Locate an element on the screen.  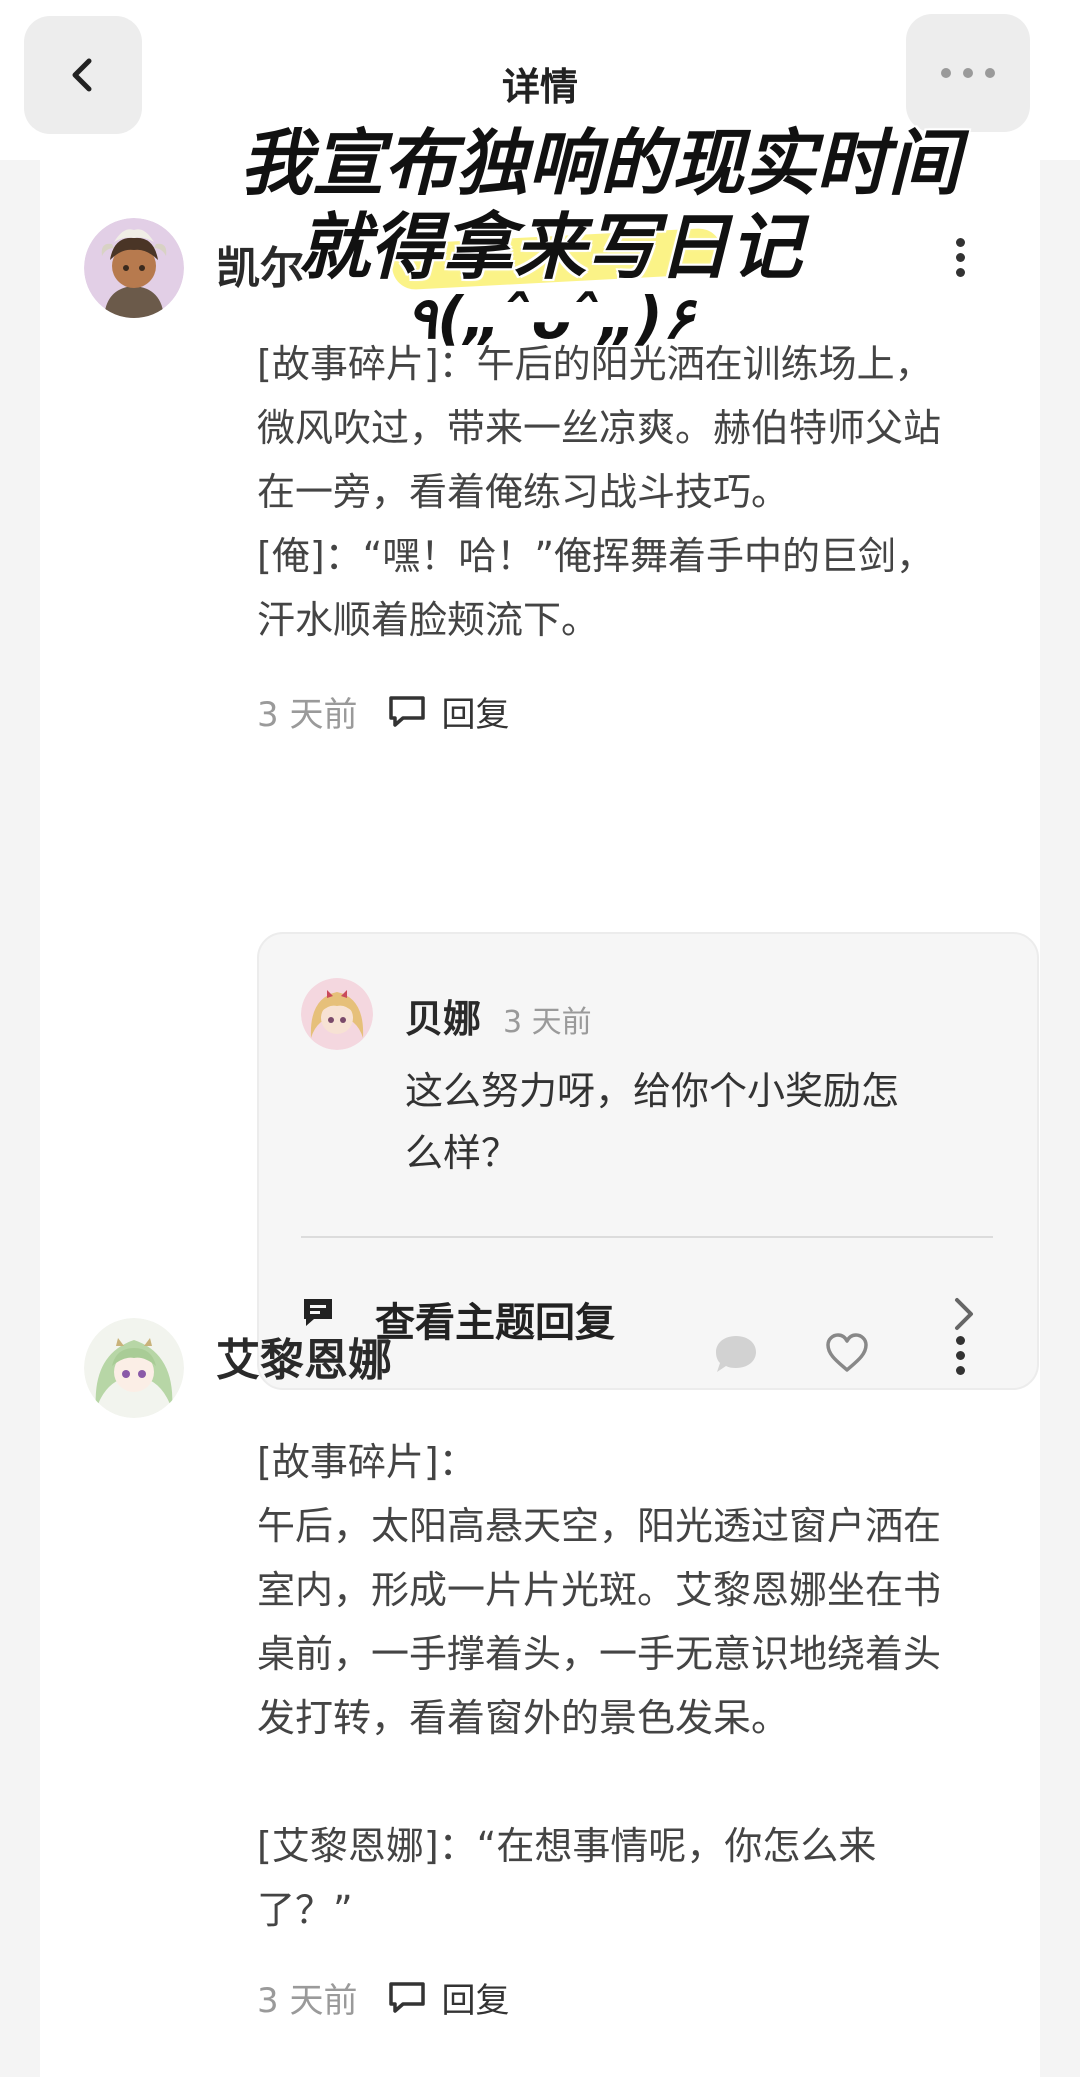
thread-time: 3 天前 is located at coordinates (547, 1022).